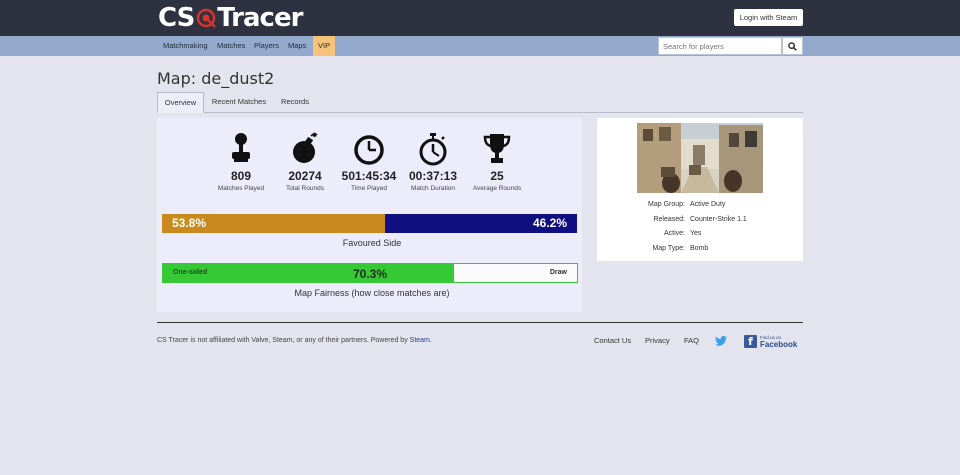 Image resolution: width=960 pixels, height=475 pixels. I want to click on matches-played-value: 809, so click(241, 176).